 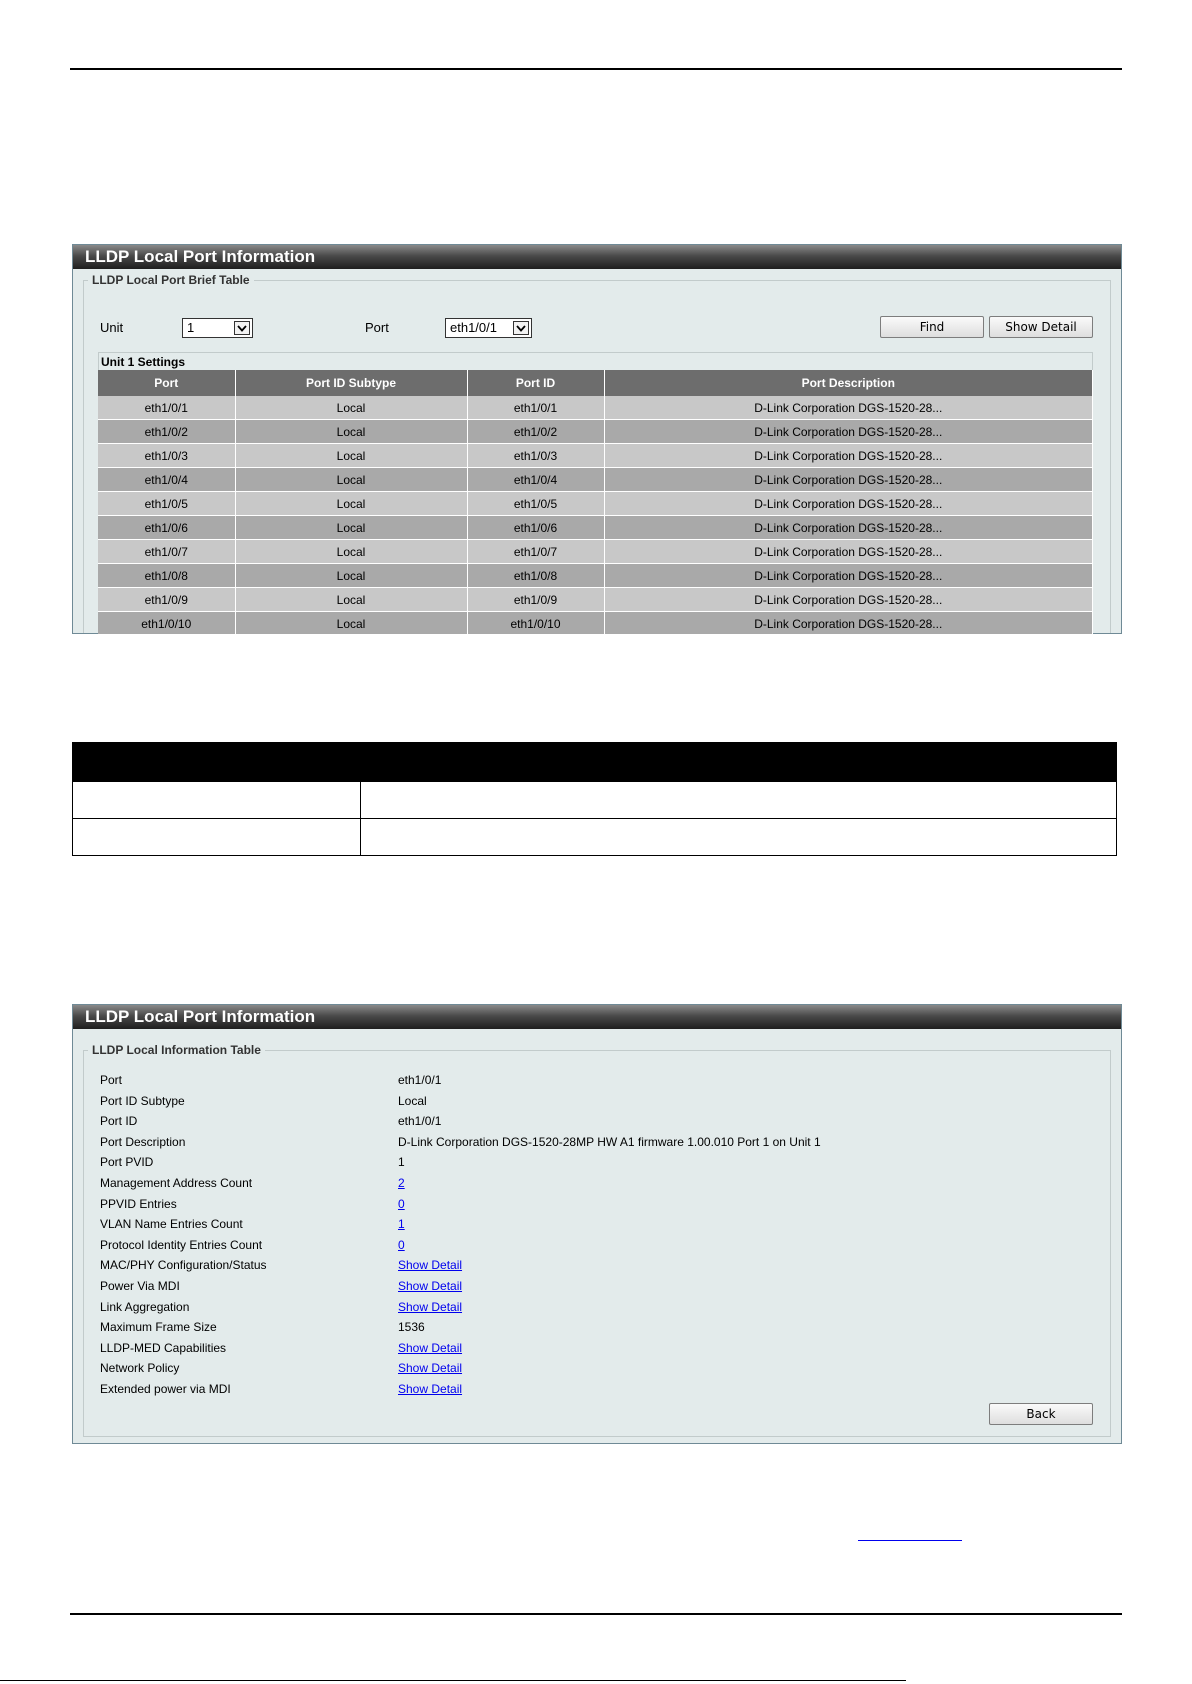 I want to click on item-value: 1536, so click(x=411, y=1327).